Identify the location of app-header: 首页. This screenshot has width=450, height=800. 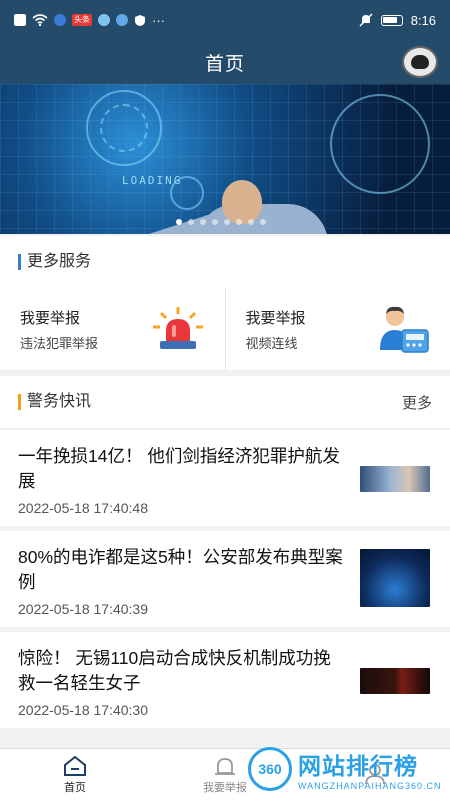
(225, 62).